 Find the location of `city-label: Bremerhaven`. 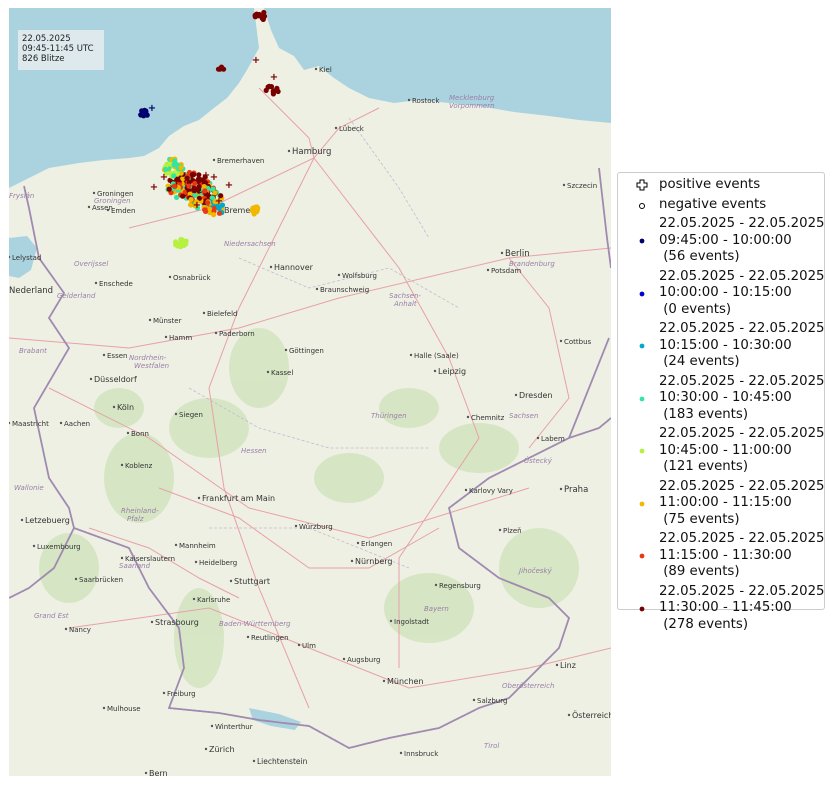

city-label: Bremerhaven is located at coordinates (240, 161).